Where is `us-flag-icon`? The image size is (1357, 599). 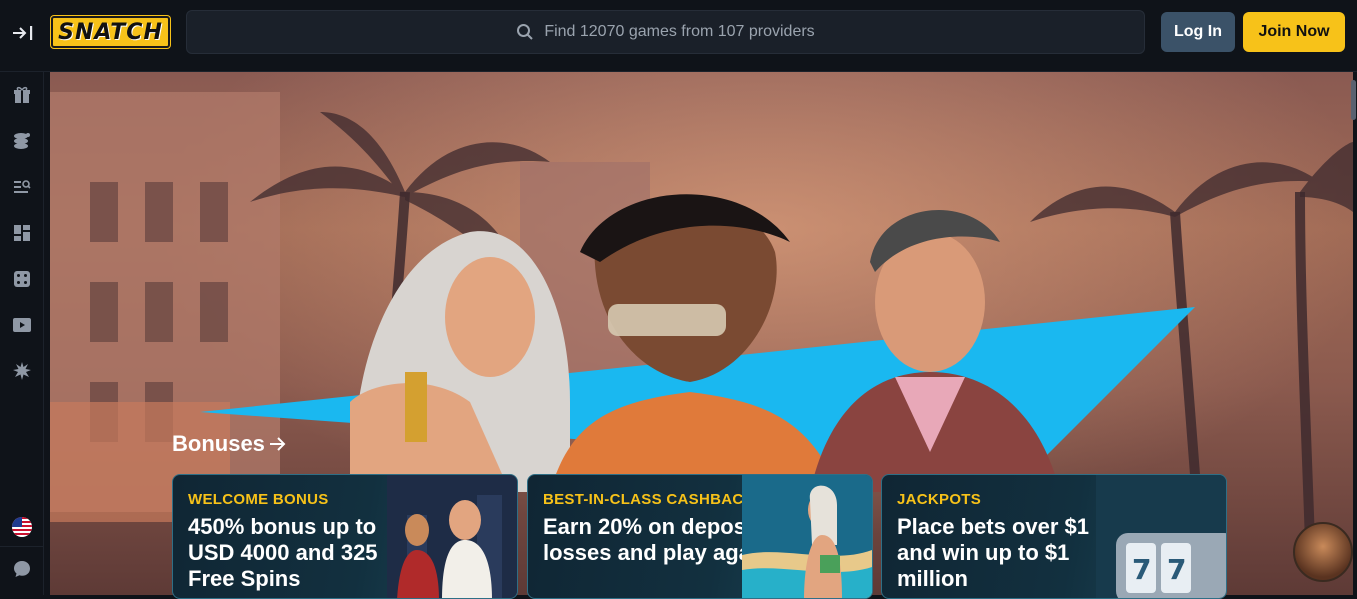 us-flag-icon is located at coordinates (22, 527).